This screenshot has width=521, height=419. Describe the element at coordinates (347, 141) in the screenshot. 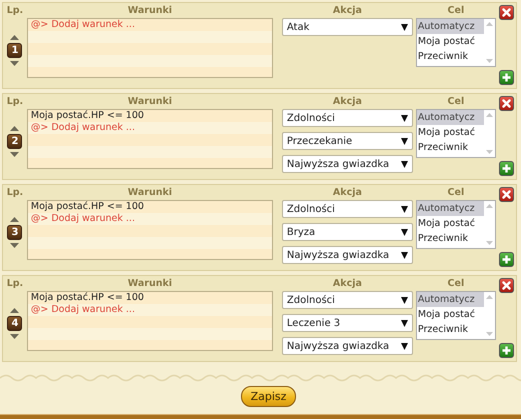

I see `action-dropdown: Przeczekanie` at that location.